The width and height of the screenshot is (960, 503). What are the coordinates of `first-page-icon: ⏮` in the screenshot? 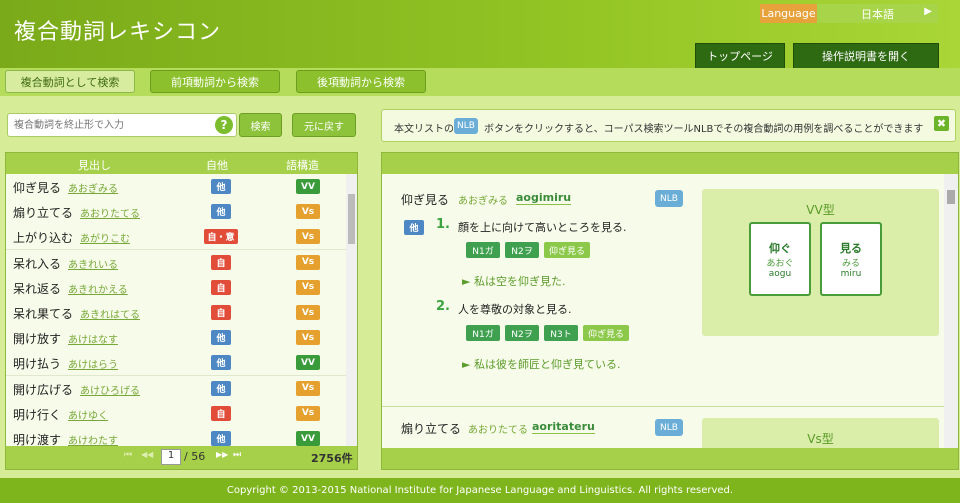 It's located at (128, 455).